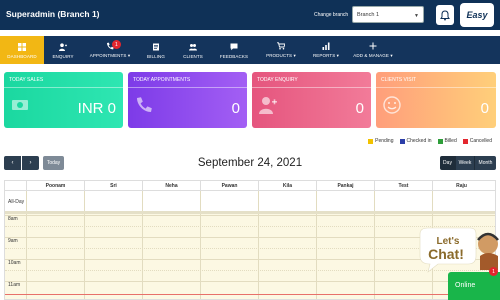 This screenshot has width=500, height=300. What do you see at coordinates (229, 186) in the screenshot?
I see `staff-column-header: Pawan` at bounding box center [229, 186].